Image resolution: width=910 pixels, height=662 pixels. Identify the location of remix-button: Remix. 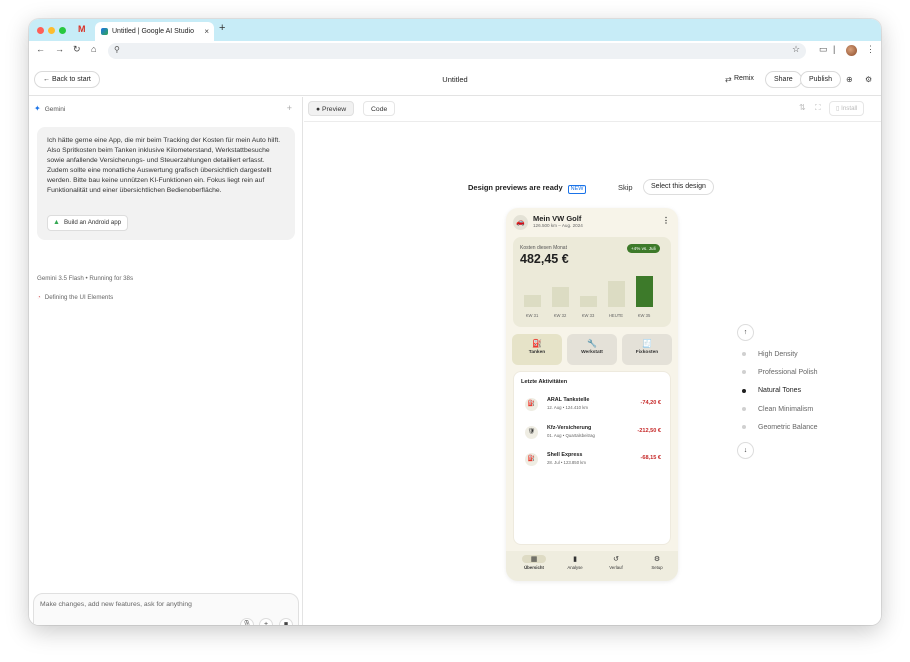
(744, 78).